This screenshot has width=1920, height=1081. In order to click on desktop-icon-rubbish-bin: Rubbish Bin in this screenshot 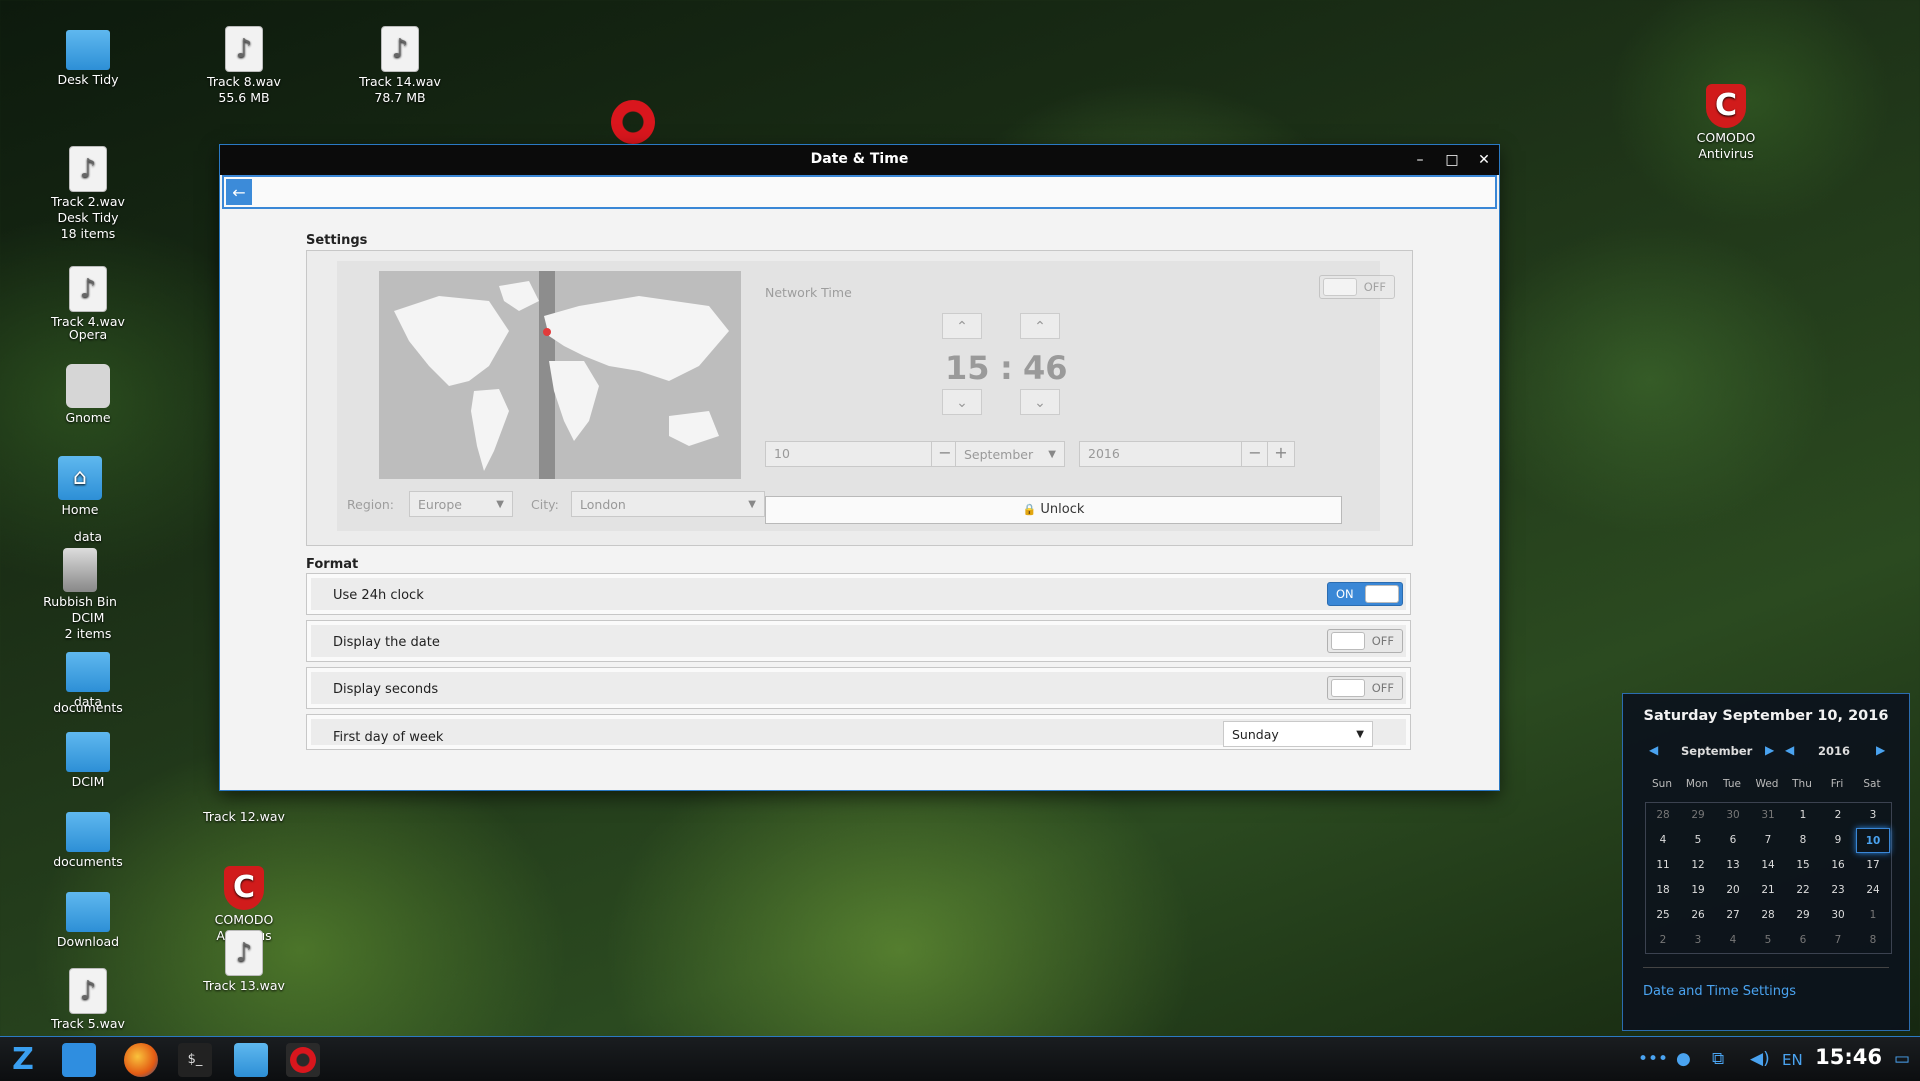, I will do `click(80, 579)`.